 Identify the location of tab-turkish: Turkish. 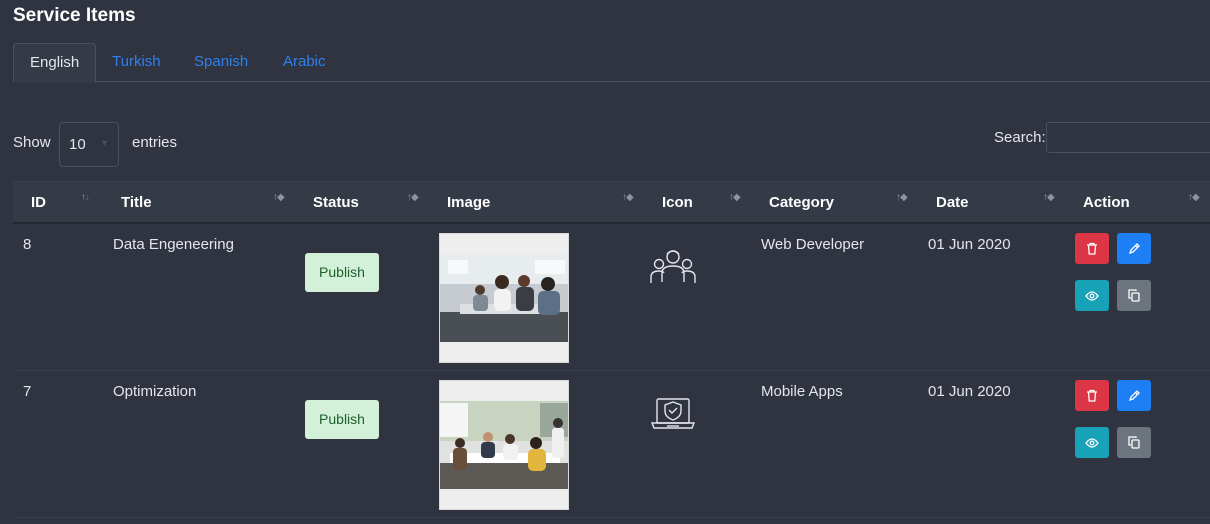
(136, 62).